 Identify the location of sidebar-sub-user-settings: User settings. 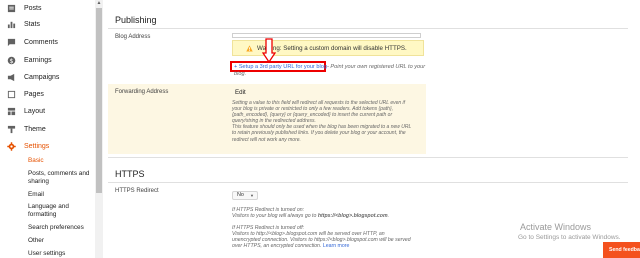
(46, 254).